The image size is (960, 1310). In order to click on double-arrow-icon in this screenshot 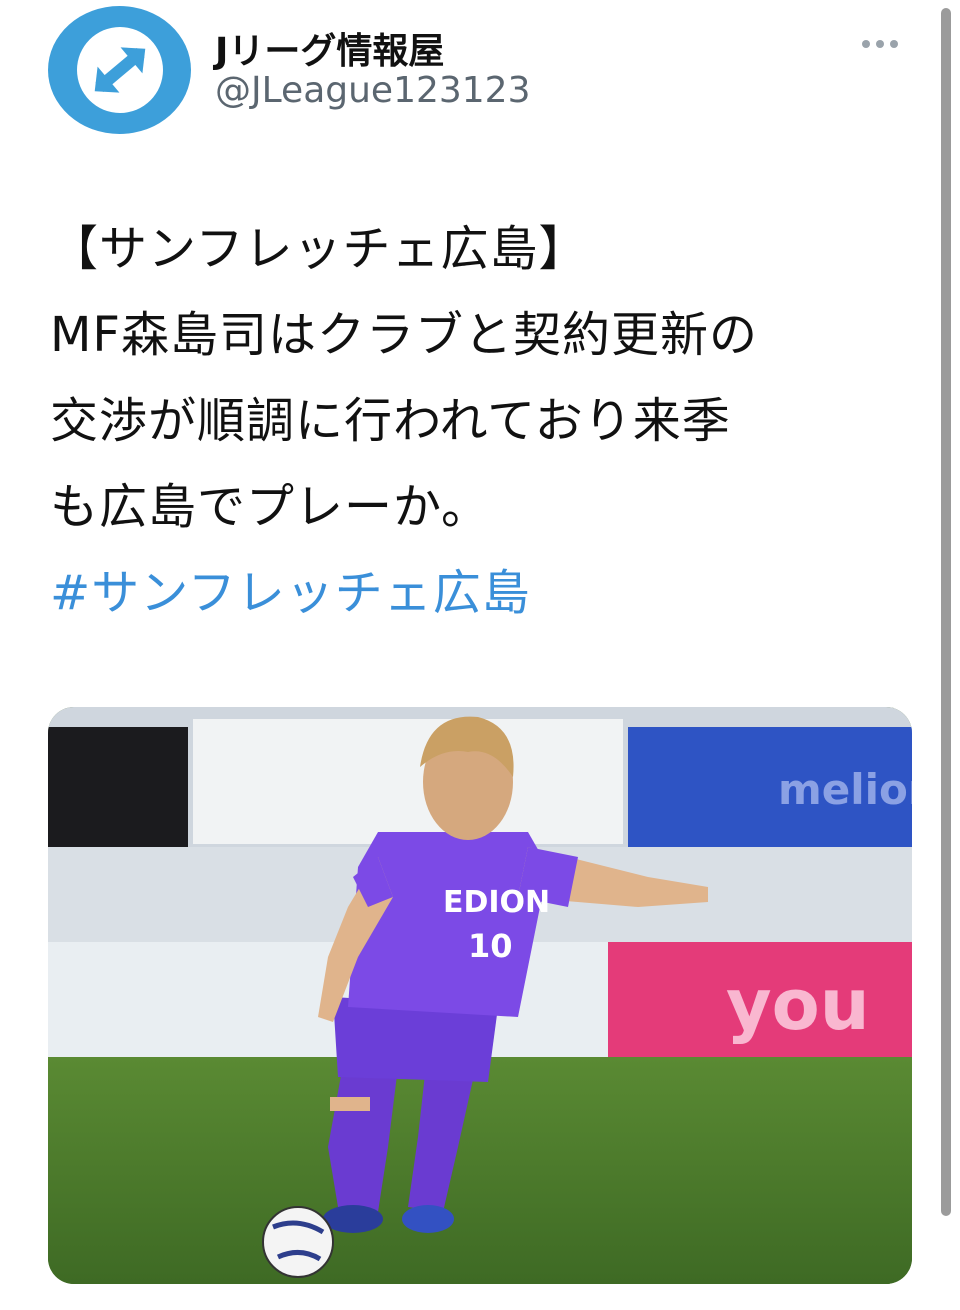, I will do `click(119, 70)`.